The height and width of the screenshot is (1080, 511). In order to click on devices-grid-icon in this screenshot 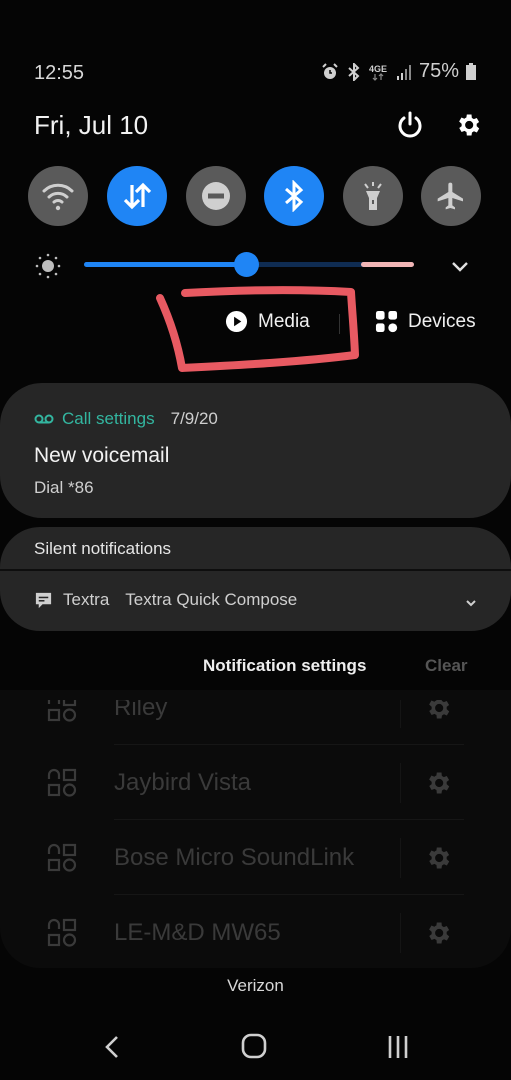, I will do `click(386, 321)`.